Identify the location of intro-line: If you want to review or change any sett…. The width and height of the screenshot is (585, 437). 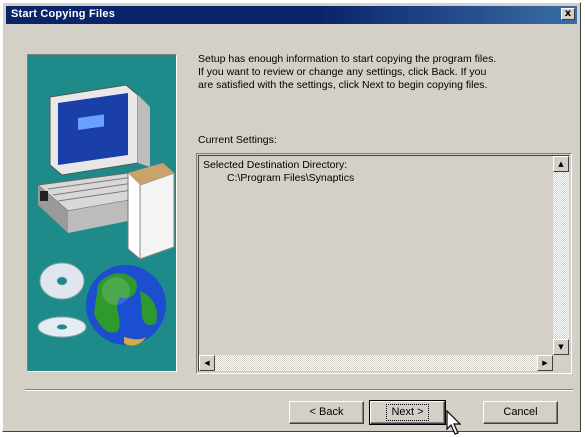
(342, 72).